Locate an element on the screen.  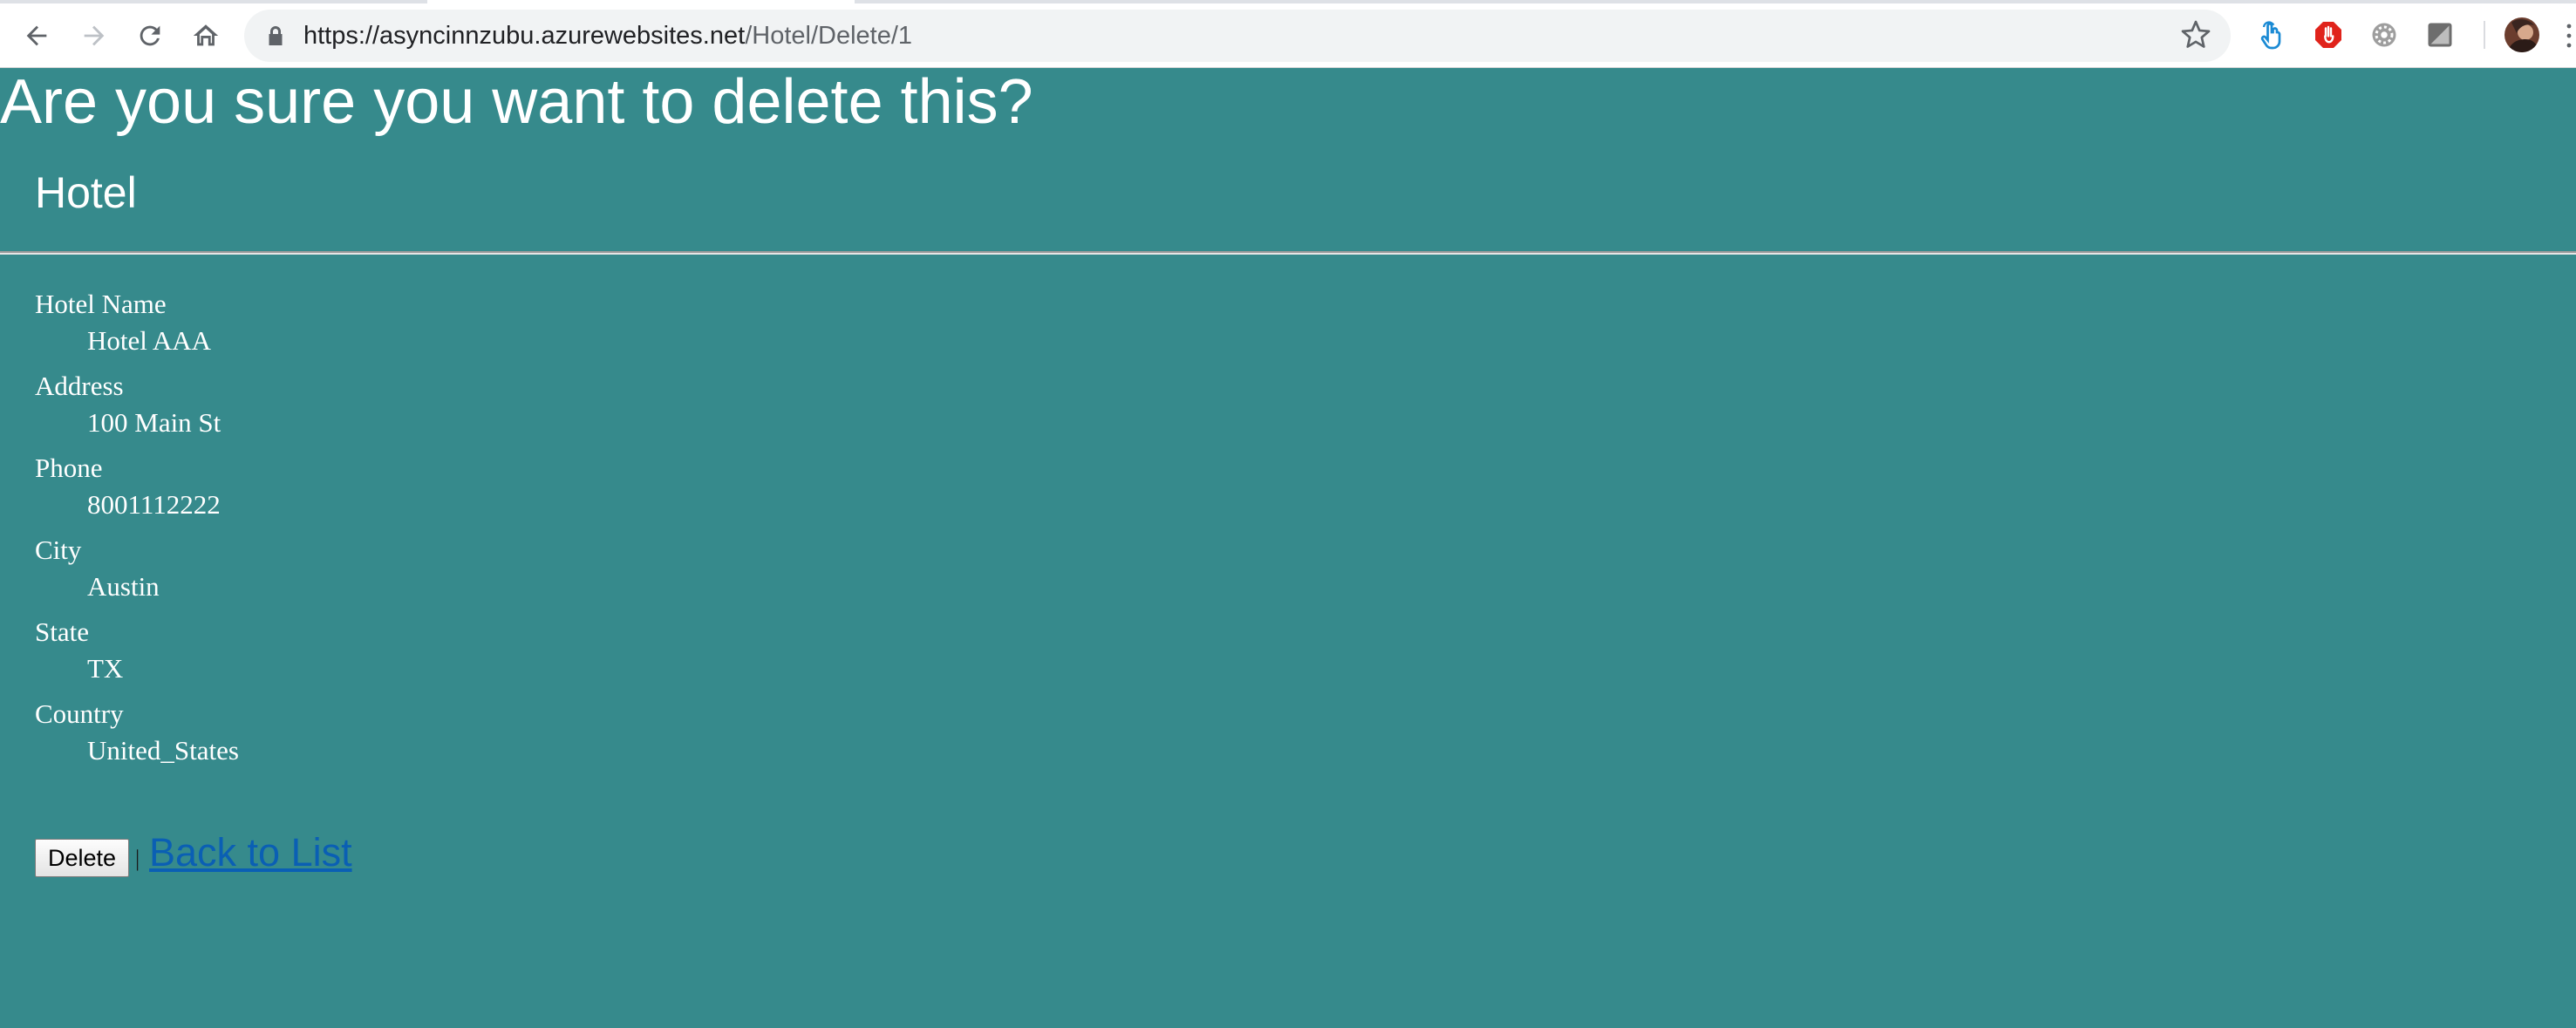
home-icon is located at coordinates (206, 35).